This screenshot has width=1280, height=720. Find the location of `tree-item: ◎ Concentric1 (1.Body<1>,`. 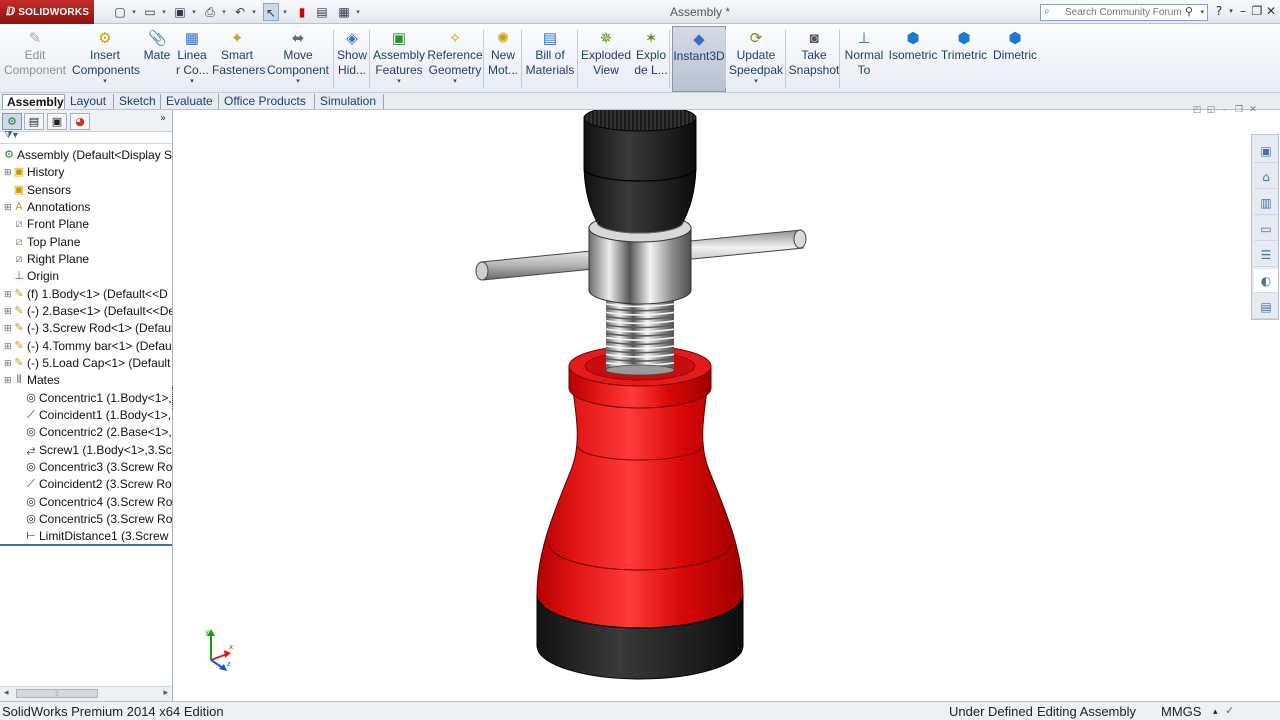

tree-item: ◎ Concentric1 (1.Body<1>, is located at coordinates (87, 398).